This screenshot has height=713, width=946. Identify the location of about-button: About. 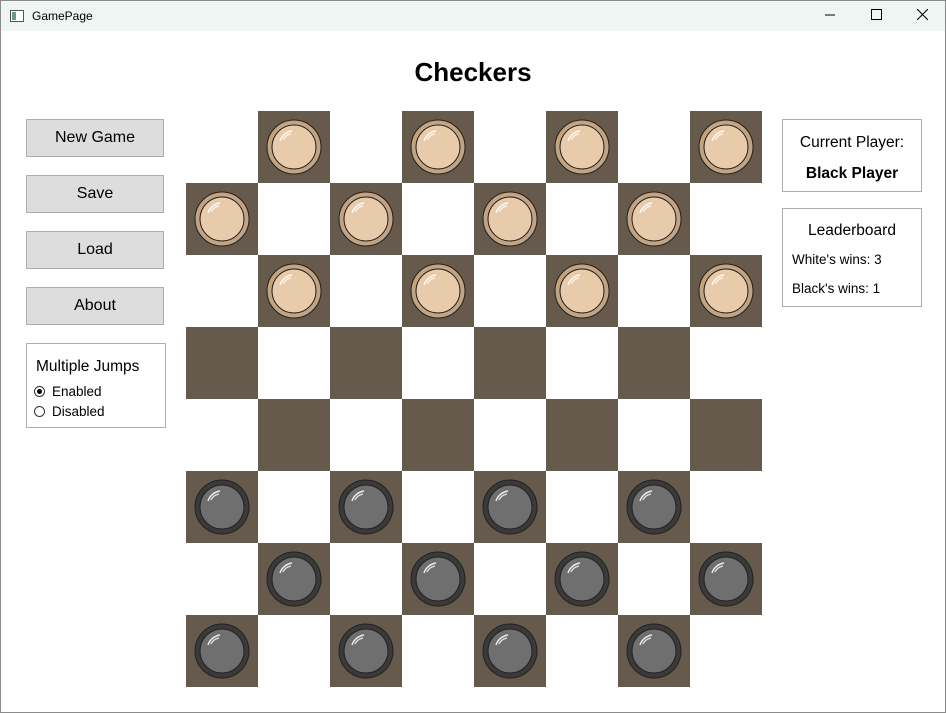
(95, 306).